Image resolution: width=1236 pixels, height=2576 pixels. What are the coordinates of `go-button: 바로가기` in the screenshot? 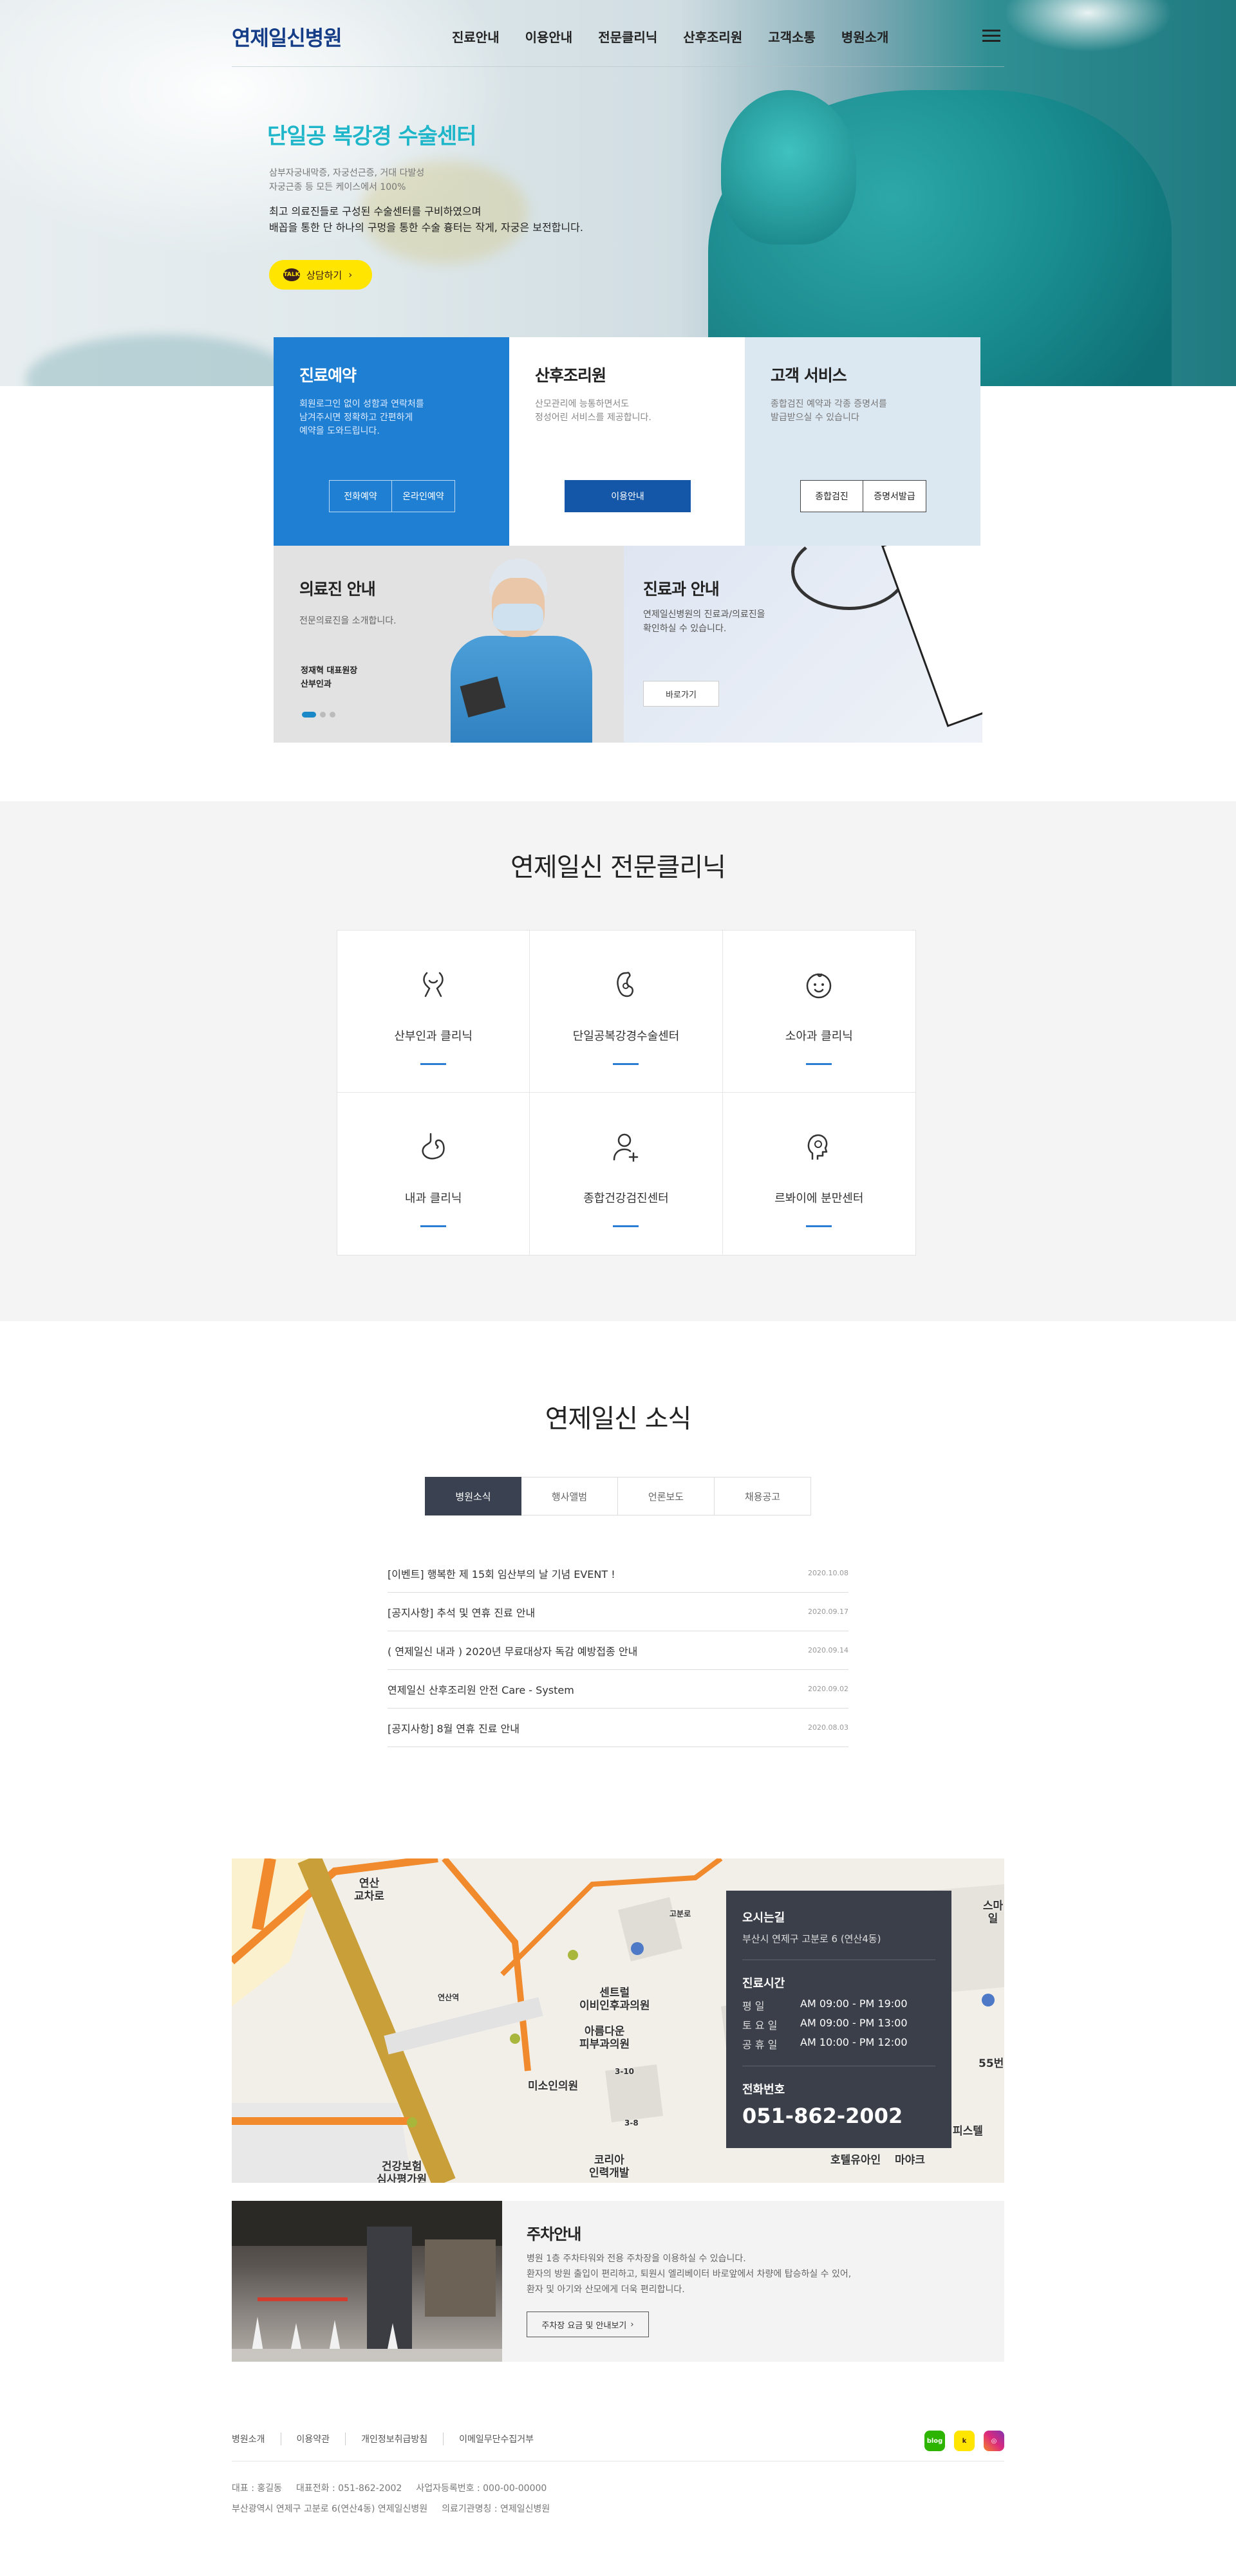 It's located at (681, 694).